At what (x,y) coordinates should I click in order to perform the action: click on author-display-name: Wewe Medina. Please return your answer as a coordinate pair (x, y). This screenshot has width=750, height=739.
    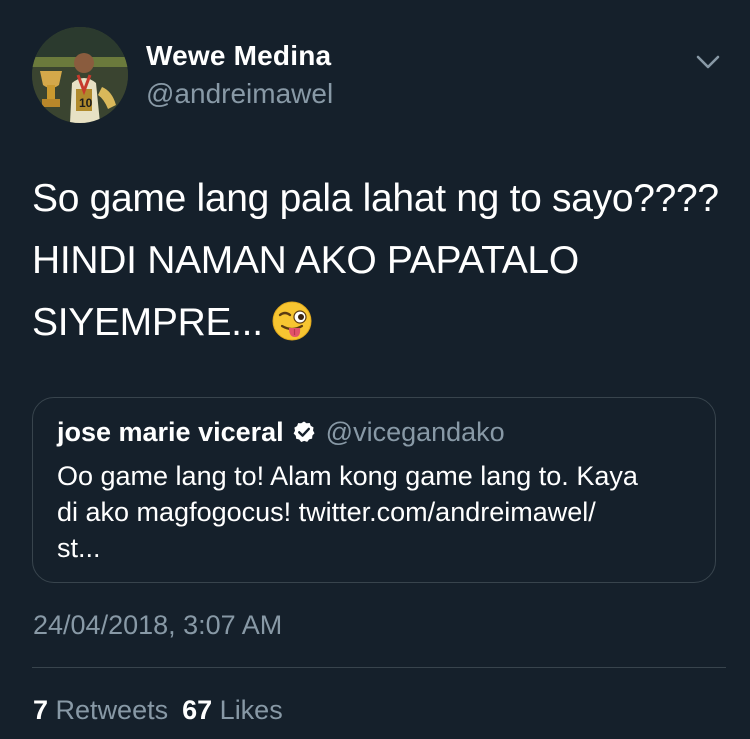
    Looking at the image, I should click on (238, 56).